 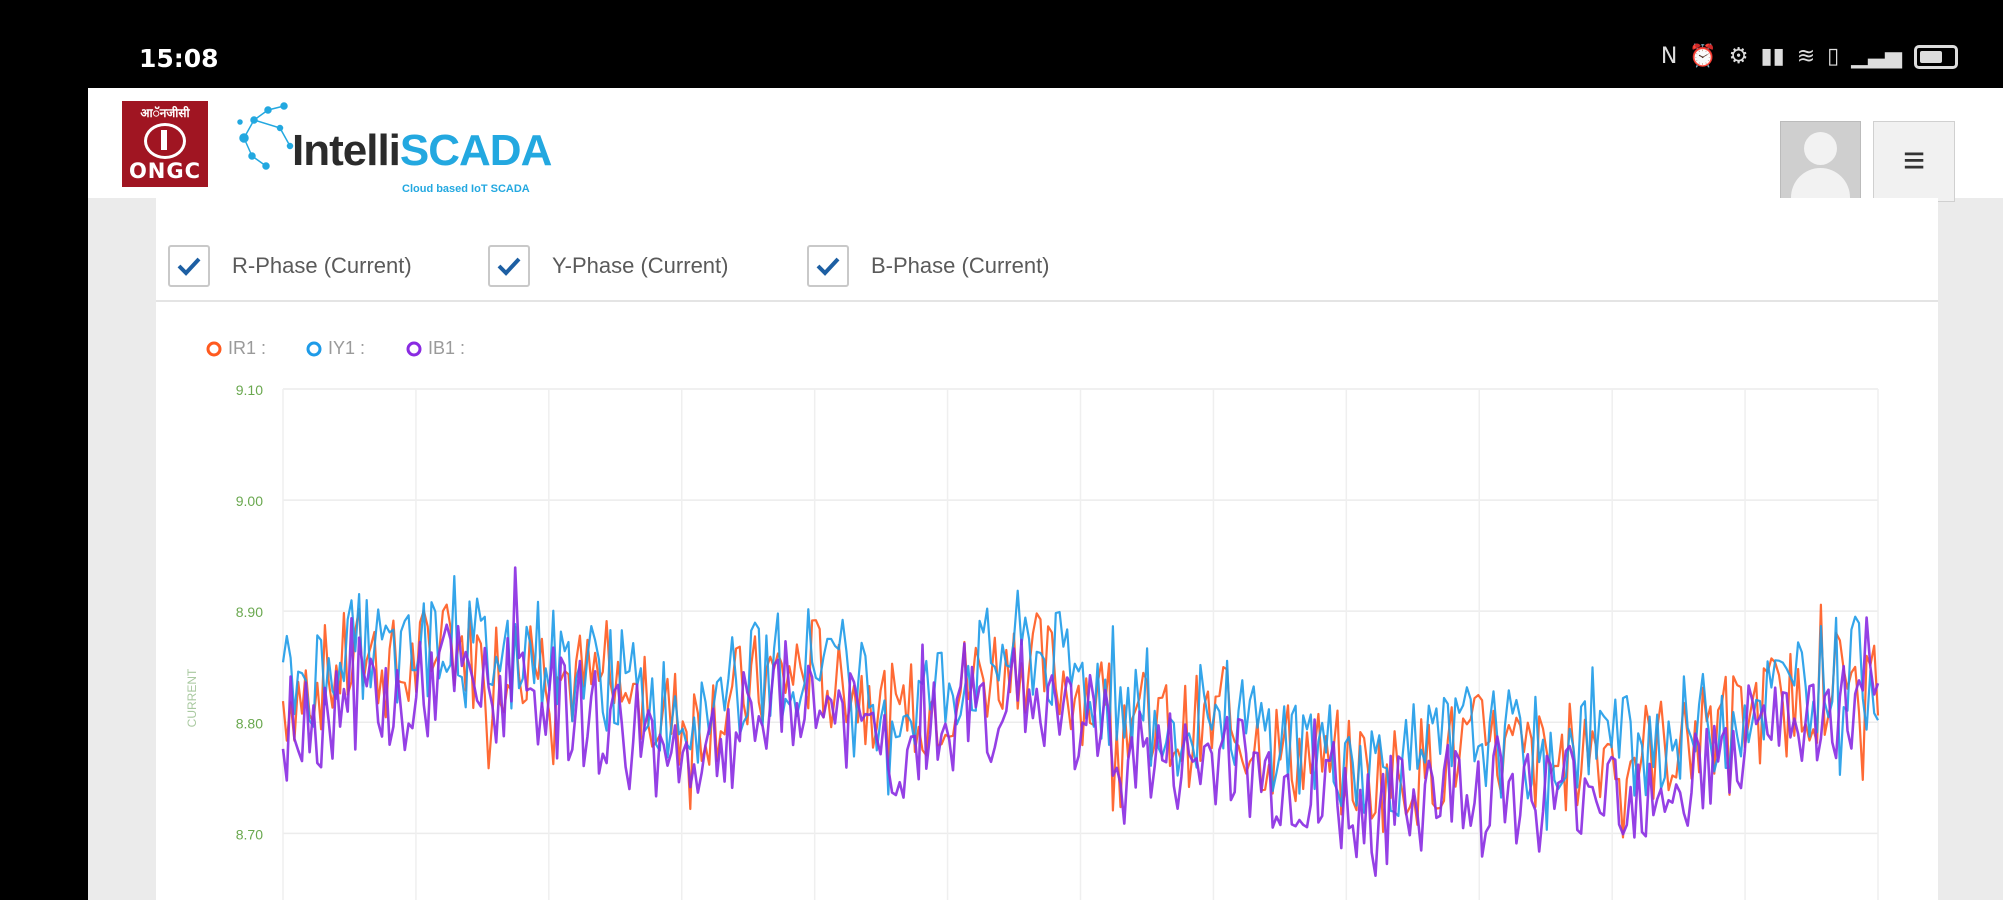 What do you see at coordinates (1001, 44) in the screenshot?
I see `status-bar: 15:08 N ⏰ ⚙ ▮▮ ≋ ▯ ▁▃▅` at bounding box center [1001, 44].